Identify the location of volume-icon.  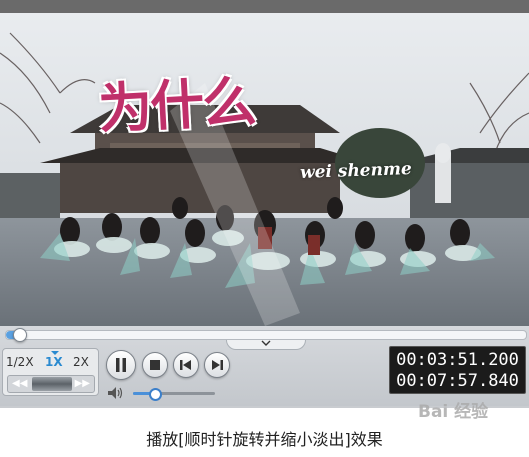
(116, 393).